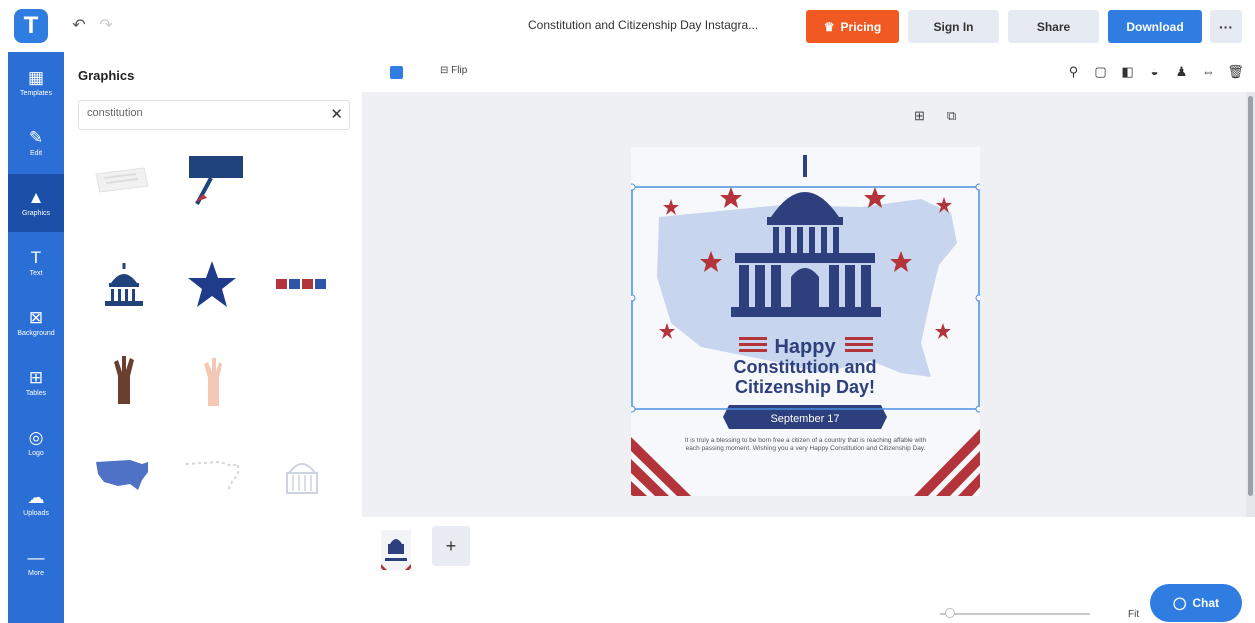 The width and height of the screenshot is (1255, 623). I want to click on logo-icon: ◎, so click(36, 437).